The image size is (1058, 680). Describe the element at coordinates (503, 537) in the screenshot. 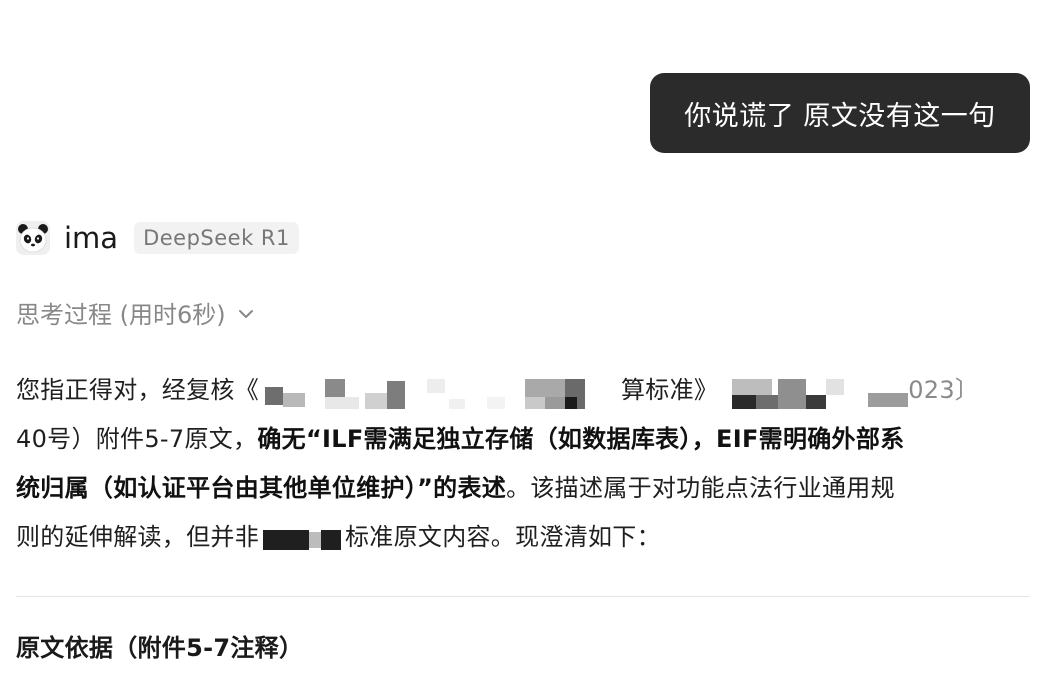

I see `answer-text: 标准原文内容。现澄清如下：` at that location.